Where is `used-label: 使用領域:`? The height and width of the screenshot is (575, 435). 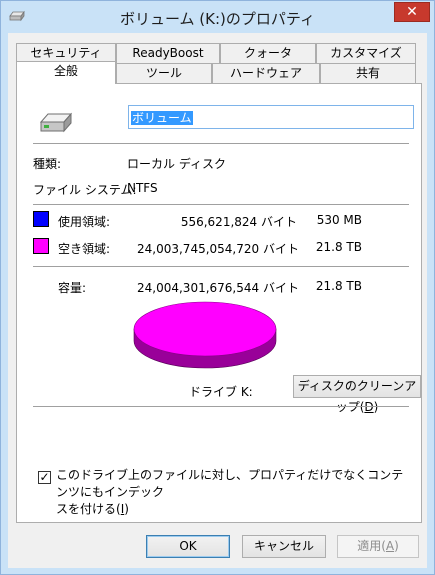
used-label: 使用領域: is located at coordinates (84, 222).